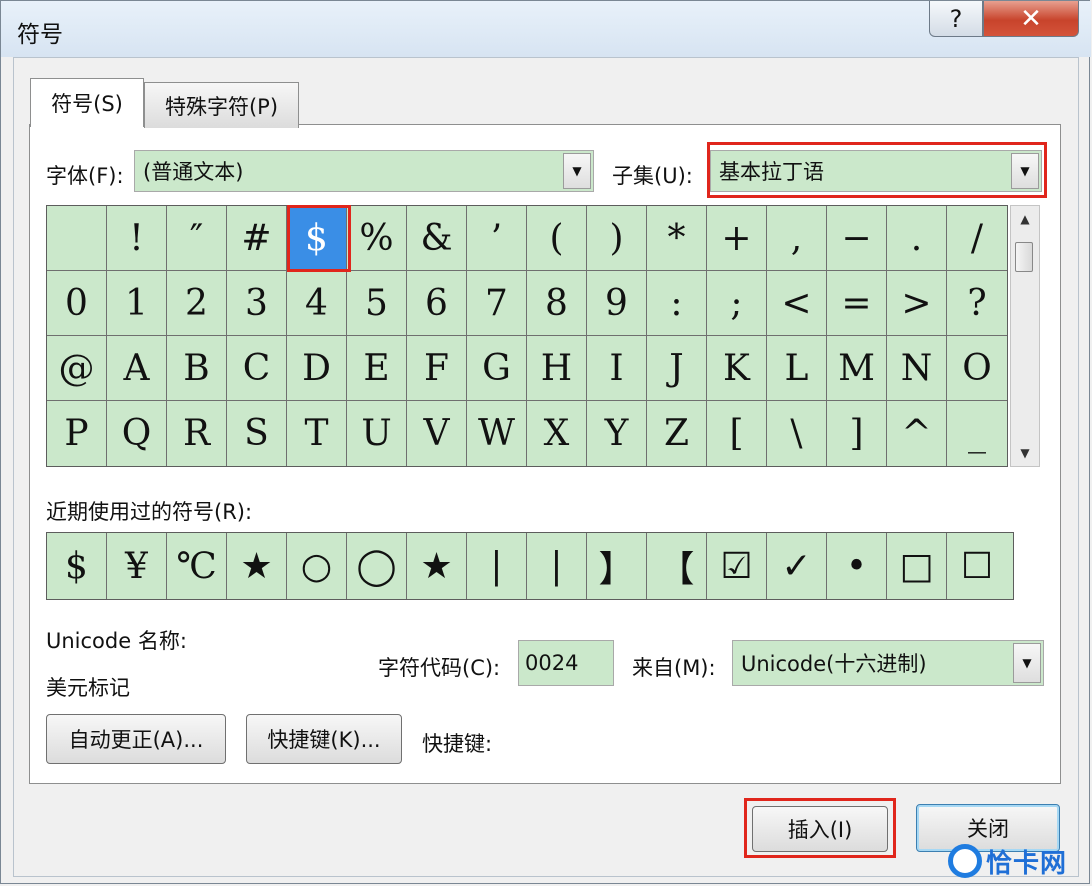 This screenshot has width=1092, height=886. I want to click on symbol-cell: N, so click(917, 368).